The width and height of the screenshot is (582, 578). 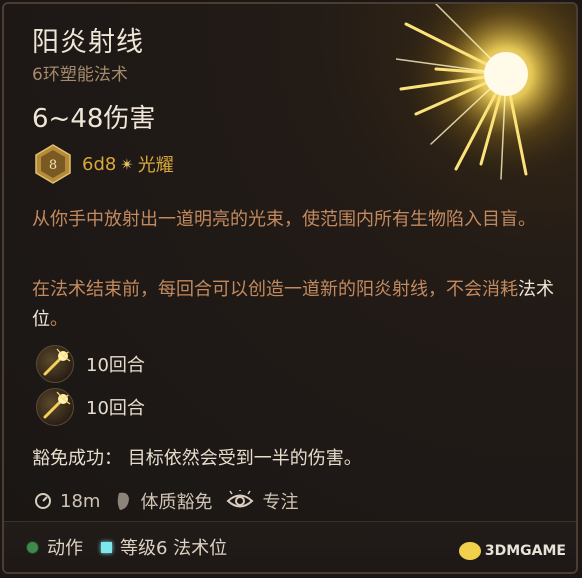 I want to click on range-stat: 18m, so click(x=67, y=501).